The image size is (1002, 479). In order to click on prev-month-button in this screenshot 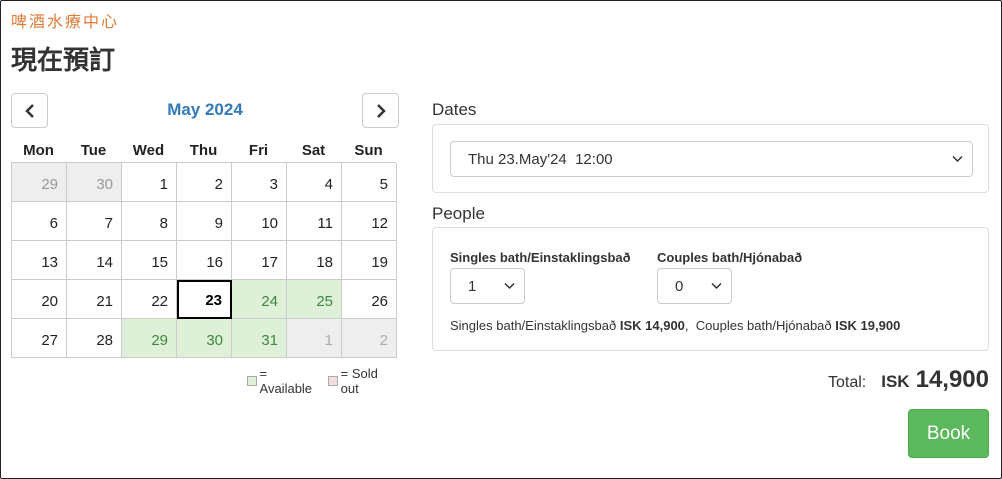, I will do `click(29, 110)`.